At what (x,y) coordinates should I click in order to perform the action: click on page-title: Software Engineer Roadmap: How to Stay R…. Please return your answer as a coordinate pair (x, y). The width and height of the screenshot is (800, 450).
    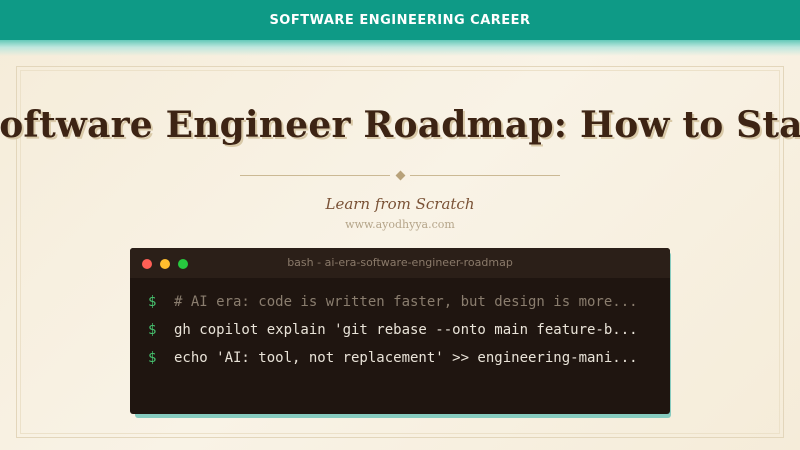
    Looking at the image, I should click on (400, 125).